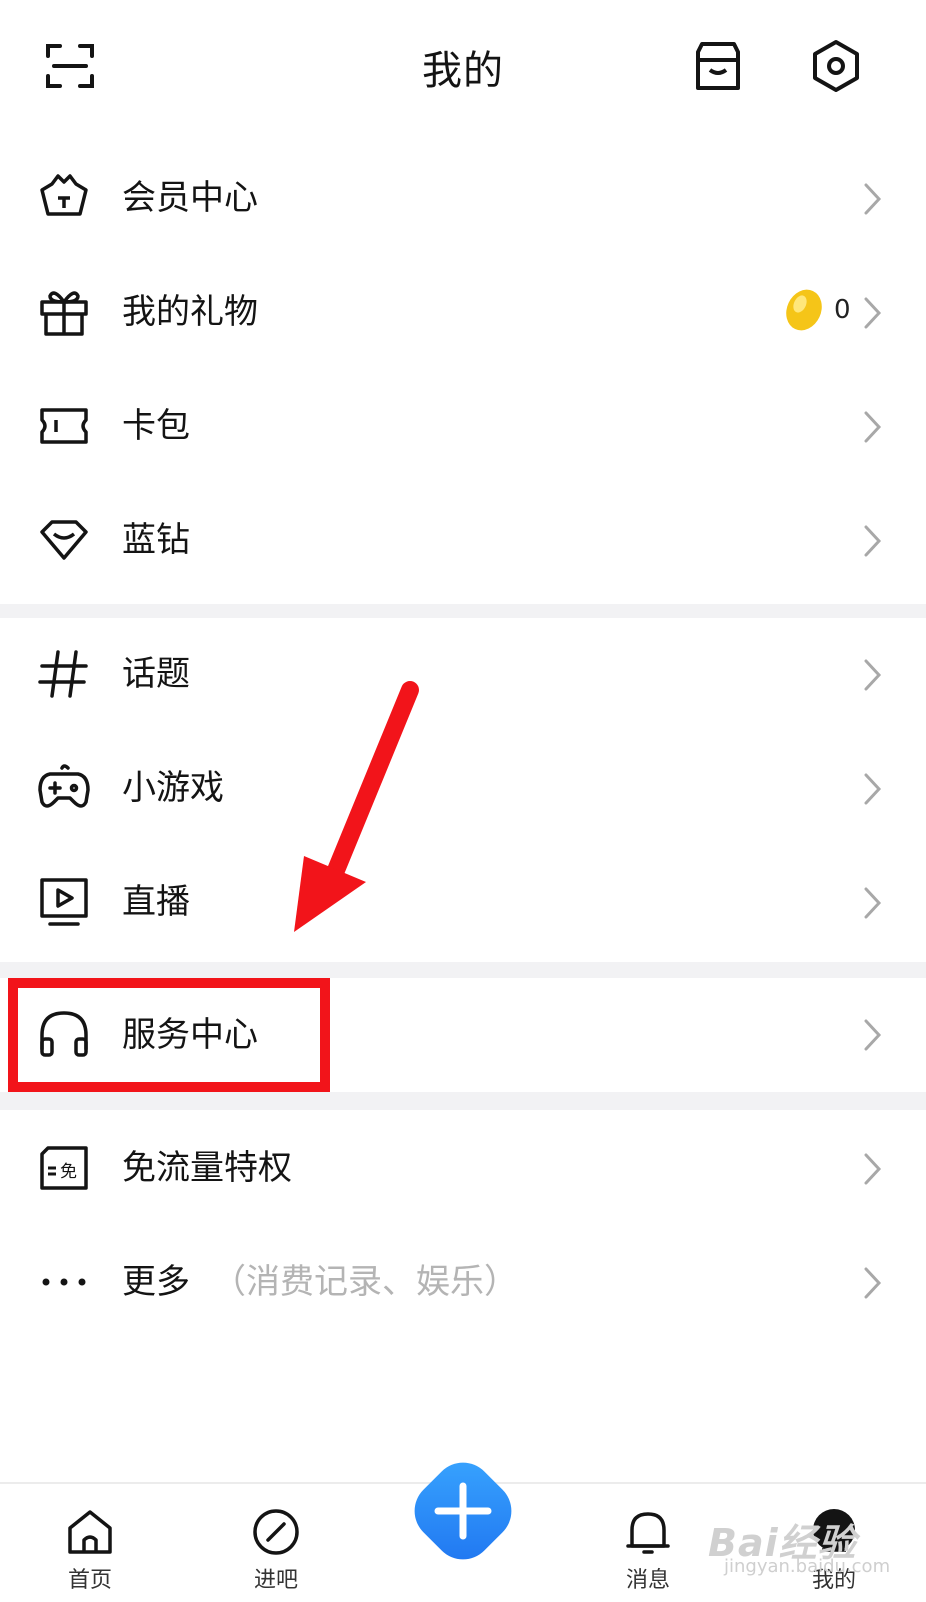 The image size is (926, 1602). Describe the element at coordinates (190, 312) in the screenshot. I see `menu-item-label: 我的礼物` at that location.